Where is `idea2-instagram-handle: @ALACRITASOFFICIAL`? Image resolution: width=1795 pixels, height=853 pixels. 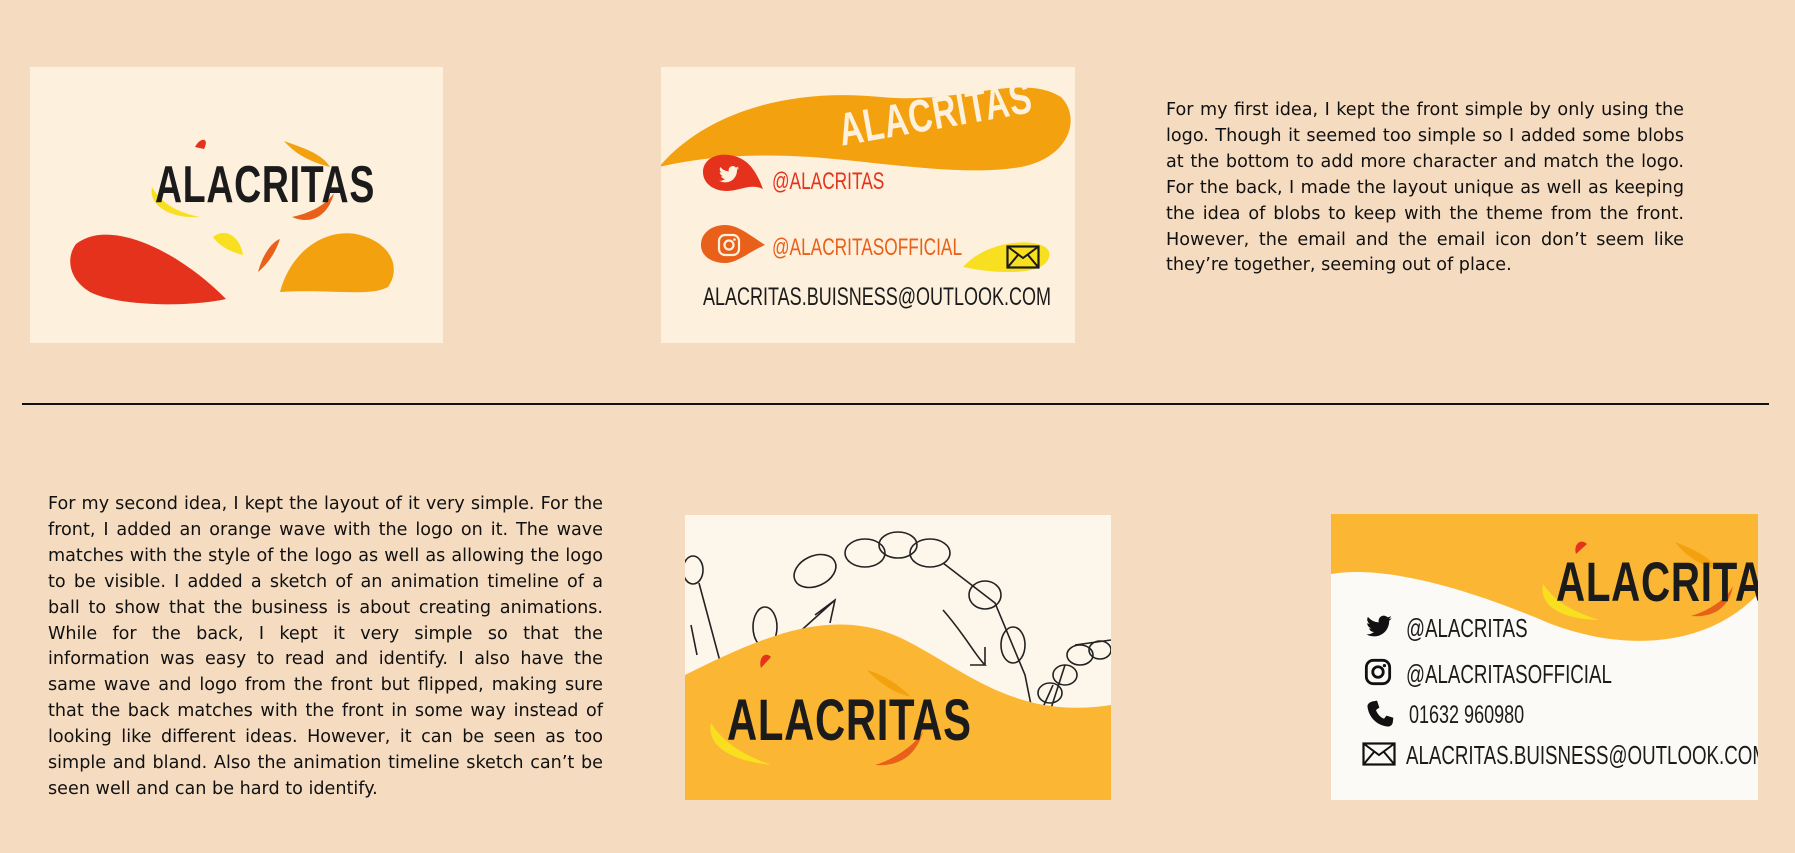 idea2-instagram-handle: @ALACRITASOFFICIAL is located at coordinates (1509, 674).